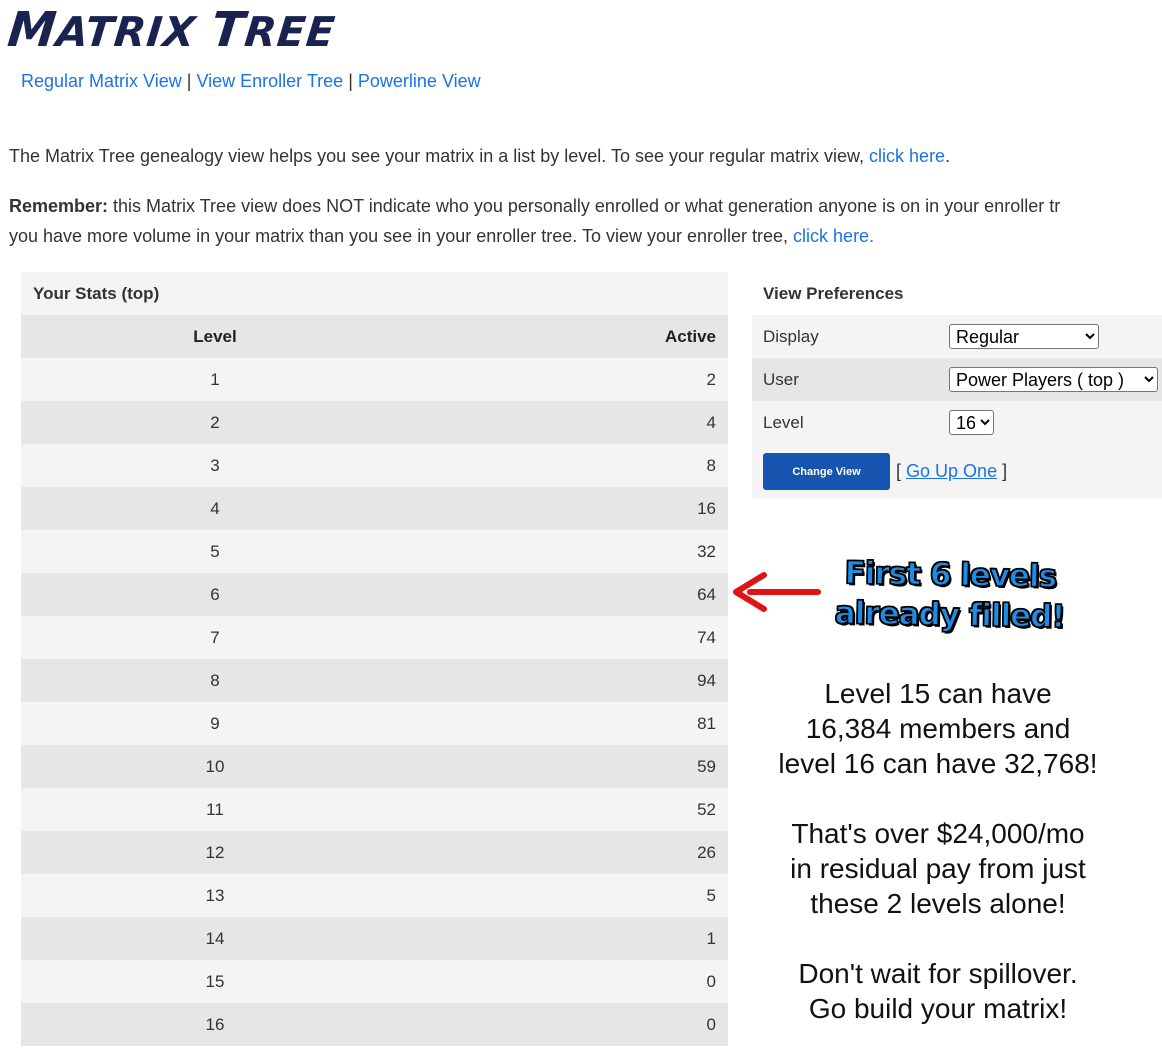 This screenshot has width=1162, height=1053. I want to click on level-row: Level 16, so click(957, 422).